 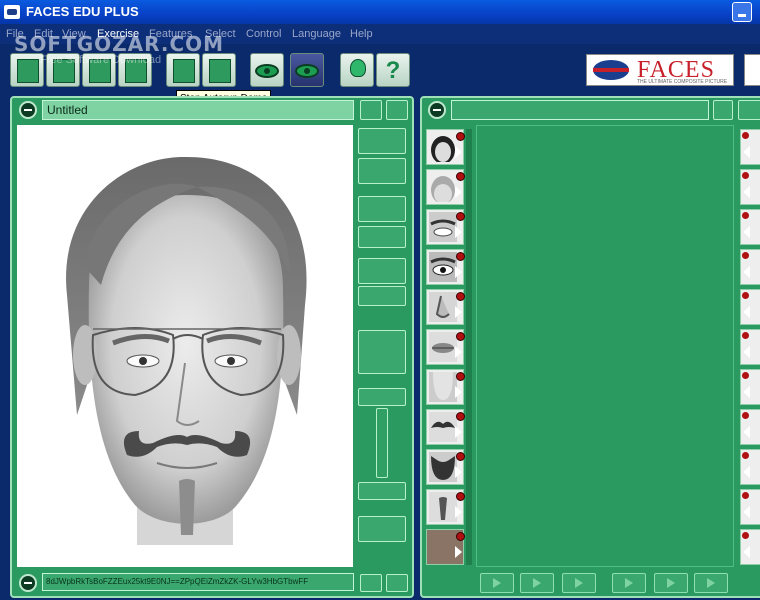 What do you see at coordinates (198, 110) in the screenshot?
I see `composite-name: Untitled` at bounding box center [198, 110].